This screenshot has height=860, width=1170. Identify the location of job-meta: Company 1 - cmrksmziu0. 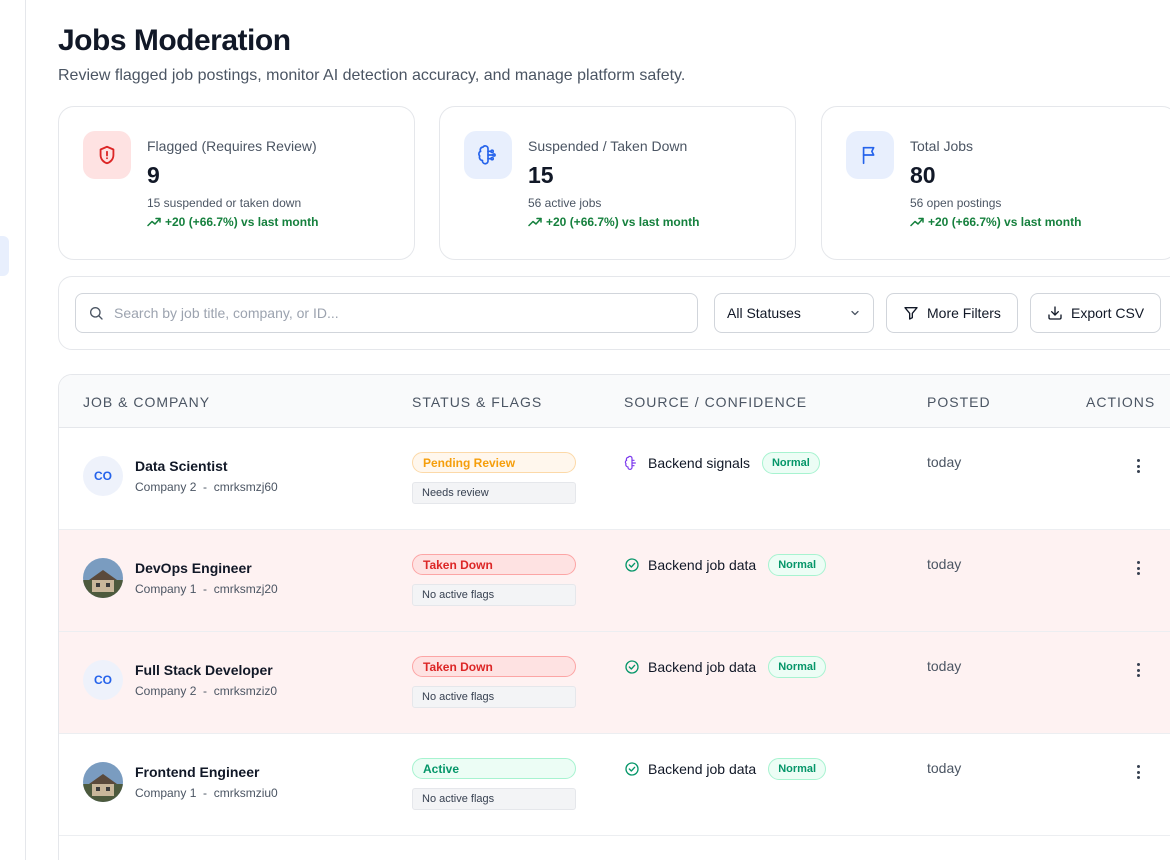
(206, 793).